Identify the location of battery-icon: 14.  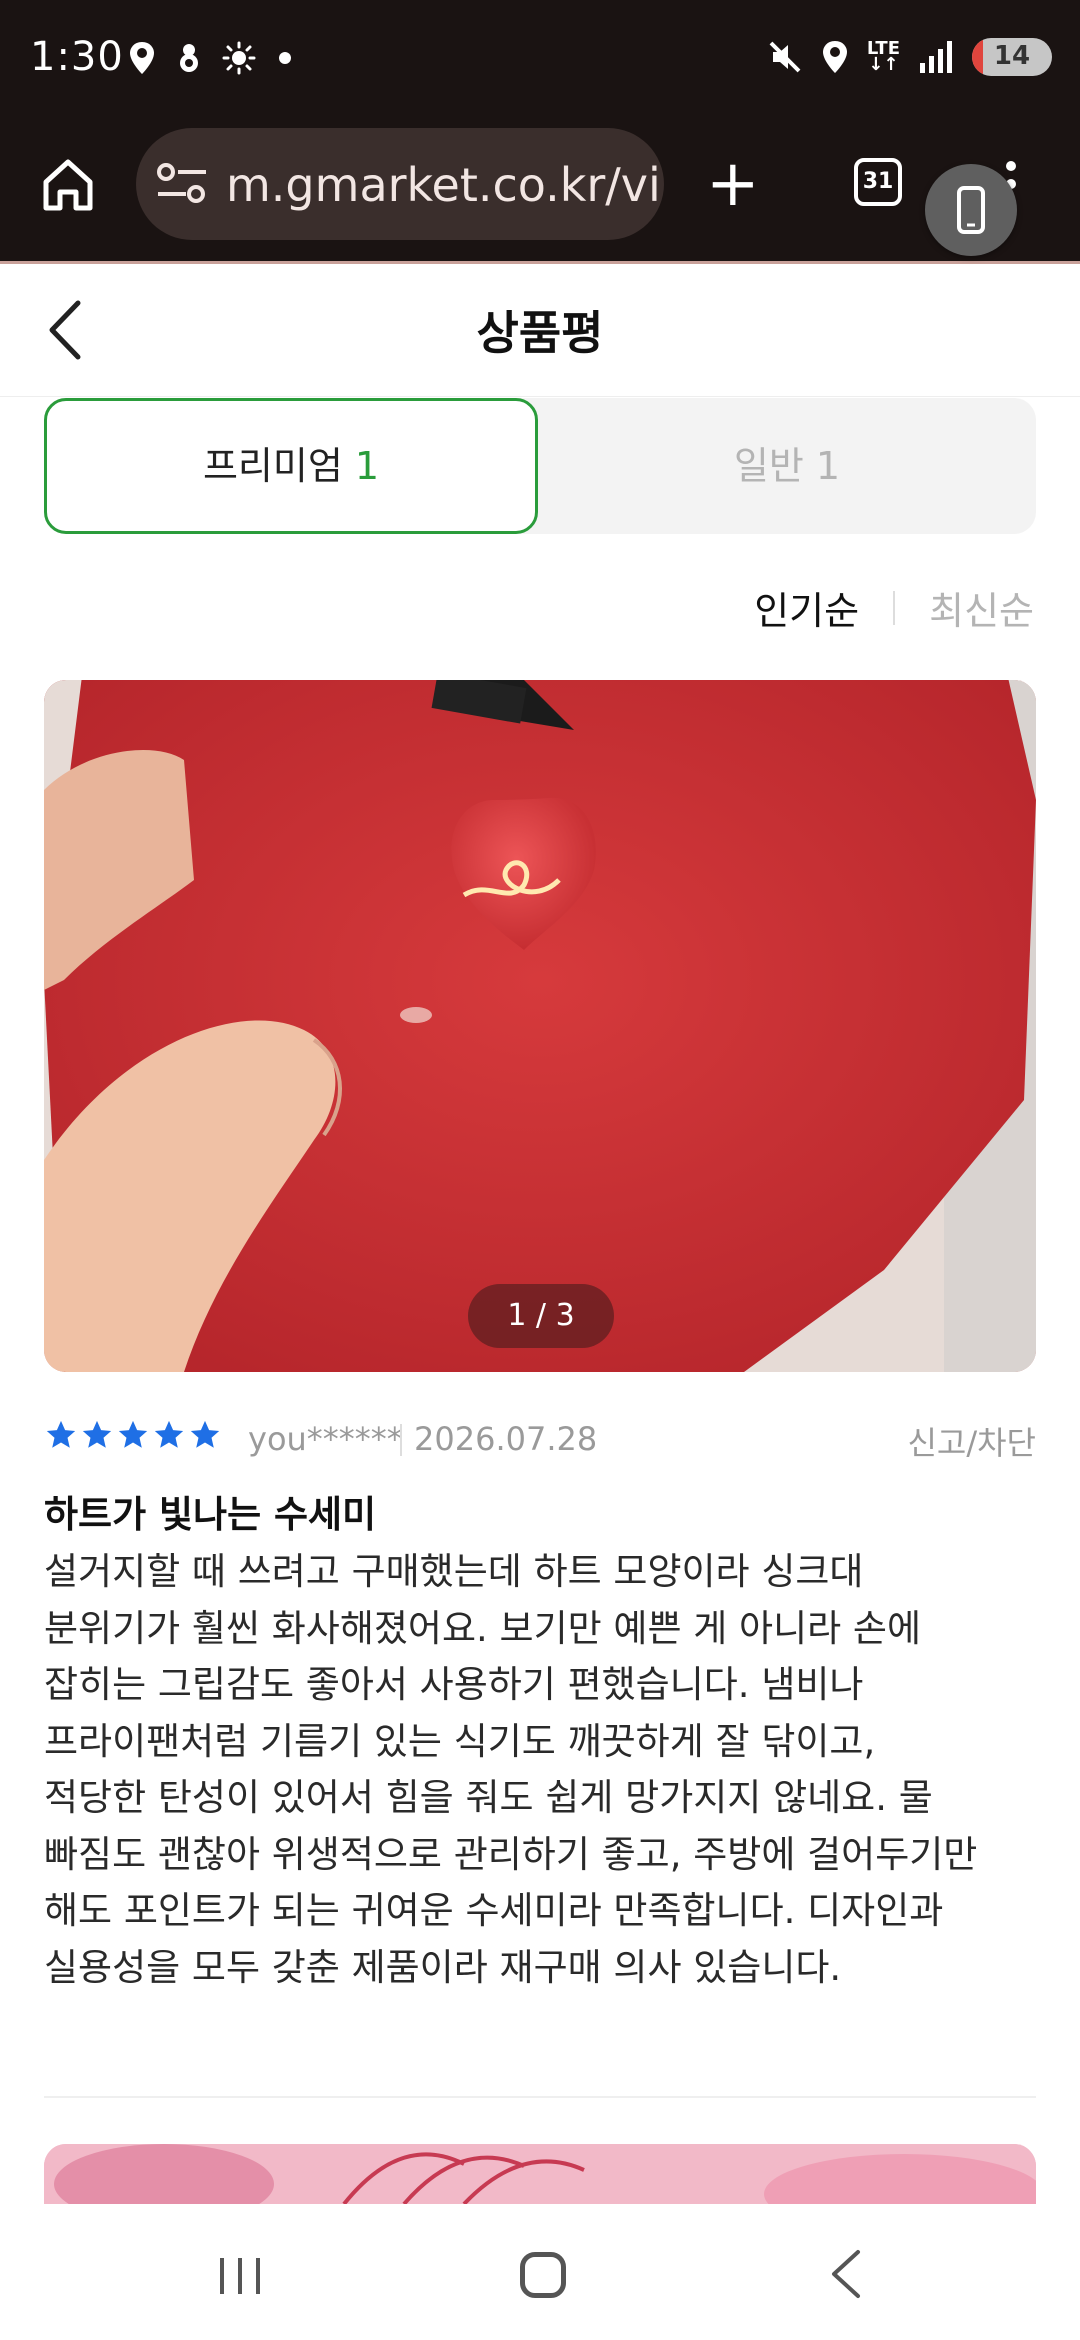
(1012, 57).